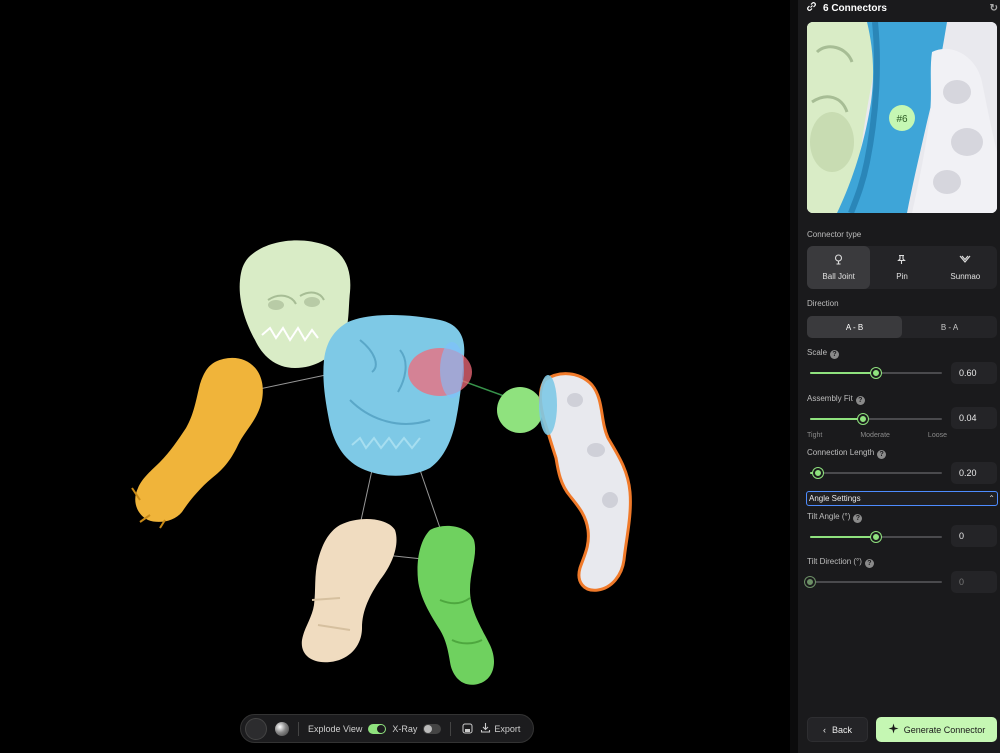  What do you see at coordinates (974, 582) in the screenshot?
I see `tilt-direction-value-input: 0` at bounding box center [974, 582].